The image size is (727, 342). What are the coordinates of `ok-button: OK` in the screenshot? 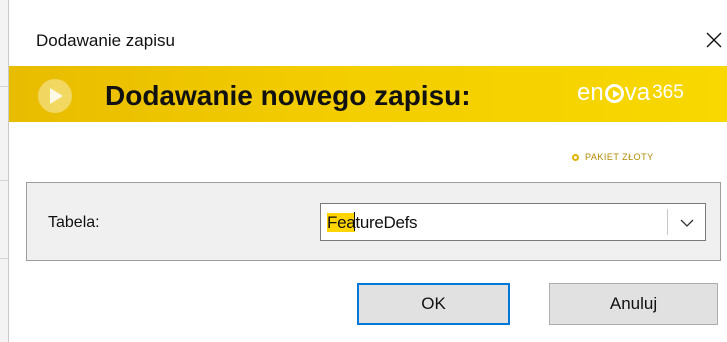 It's located at (433, 304).